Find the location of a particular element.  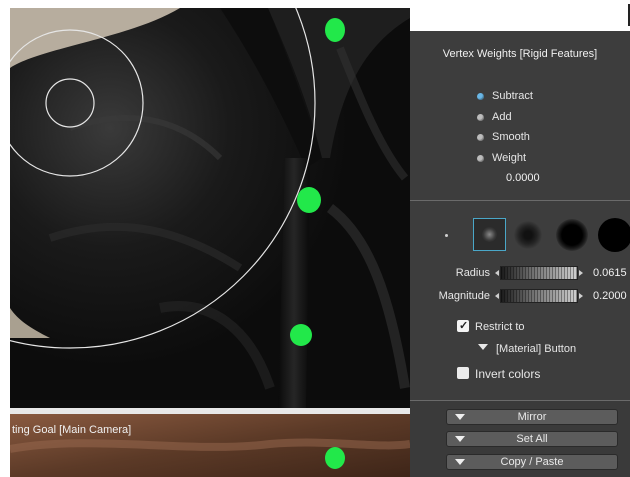

radius-value: 0.0615 is located at coordinates (610, 273).